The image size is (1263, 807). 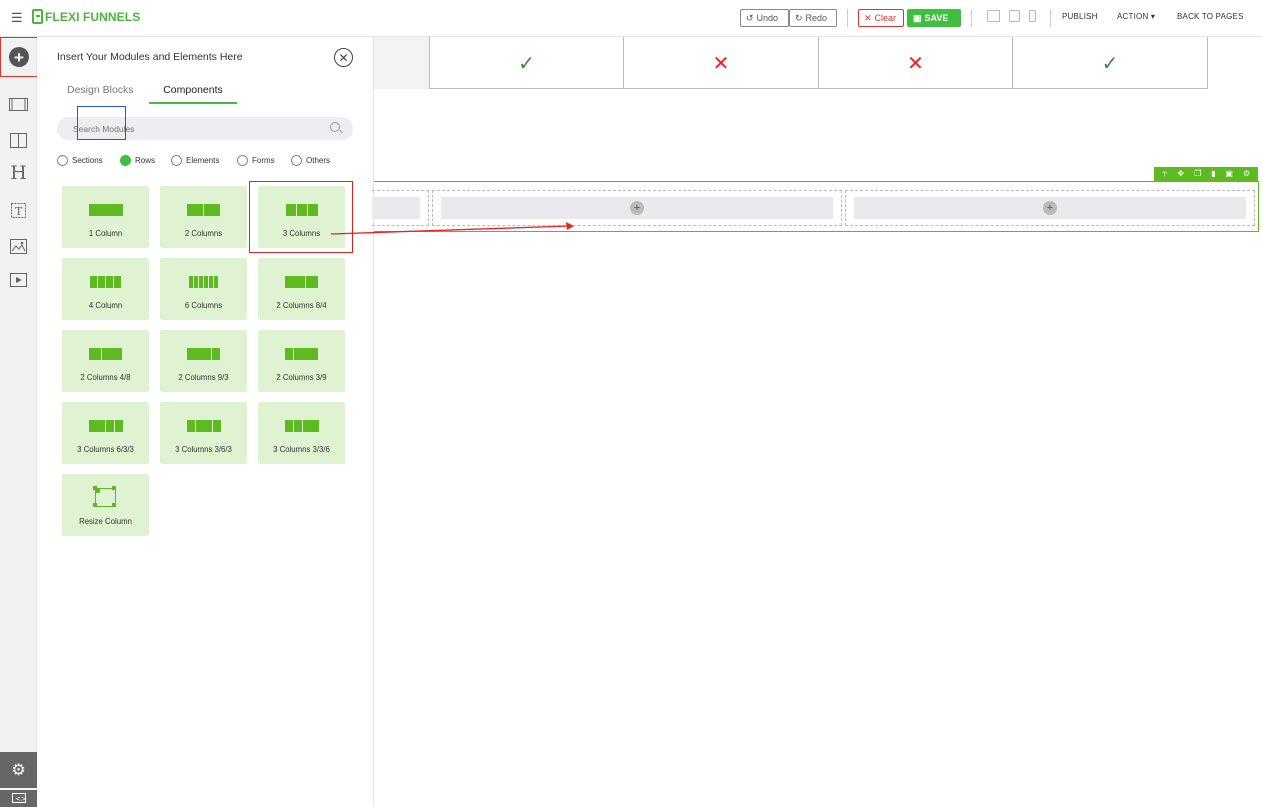 I want to click on tile-2-columns-3-9: 2 Columns 3/9, so click(x=301, y=361).